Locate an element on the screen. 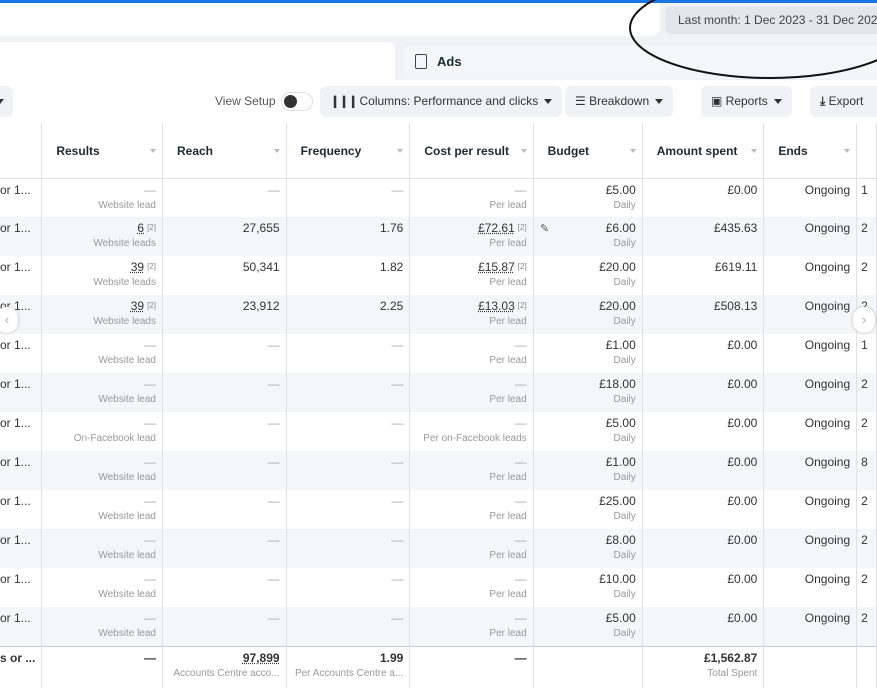 Image resolution: width=877 pixels, height=688 pixels. cell-value: 1.76 is located at coordinates (391, 228).